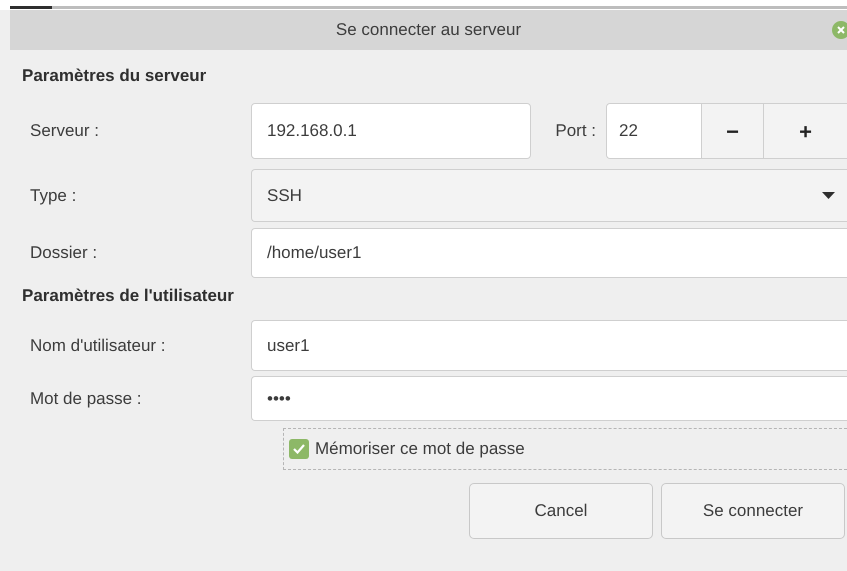 The image size is (847, 571). I want to click on server-field: 192.168.0.1, so click(391, 131).